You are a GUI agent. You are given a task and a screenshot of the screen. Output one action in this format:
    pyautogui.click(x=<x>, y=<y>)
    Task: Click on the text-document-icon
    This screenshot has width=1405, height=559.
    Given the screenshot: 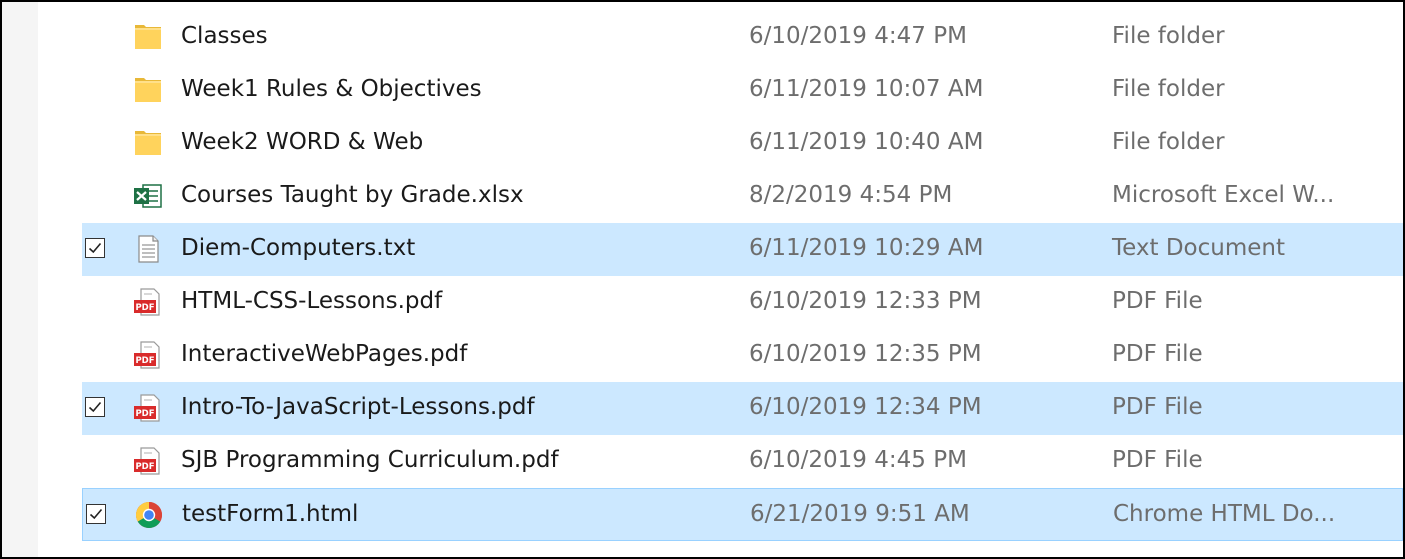 What is the action you would take?
    pyautogui.click(x=148, y=249)
    